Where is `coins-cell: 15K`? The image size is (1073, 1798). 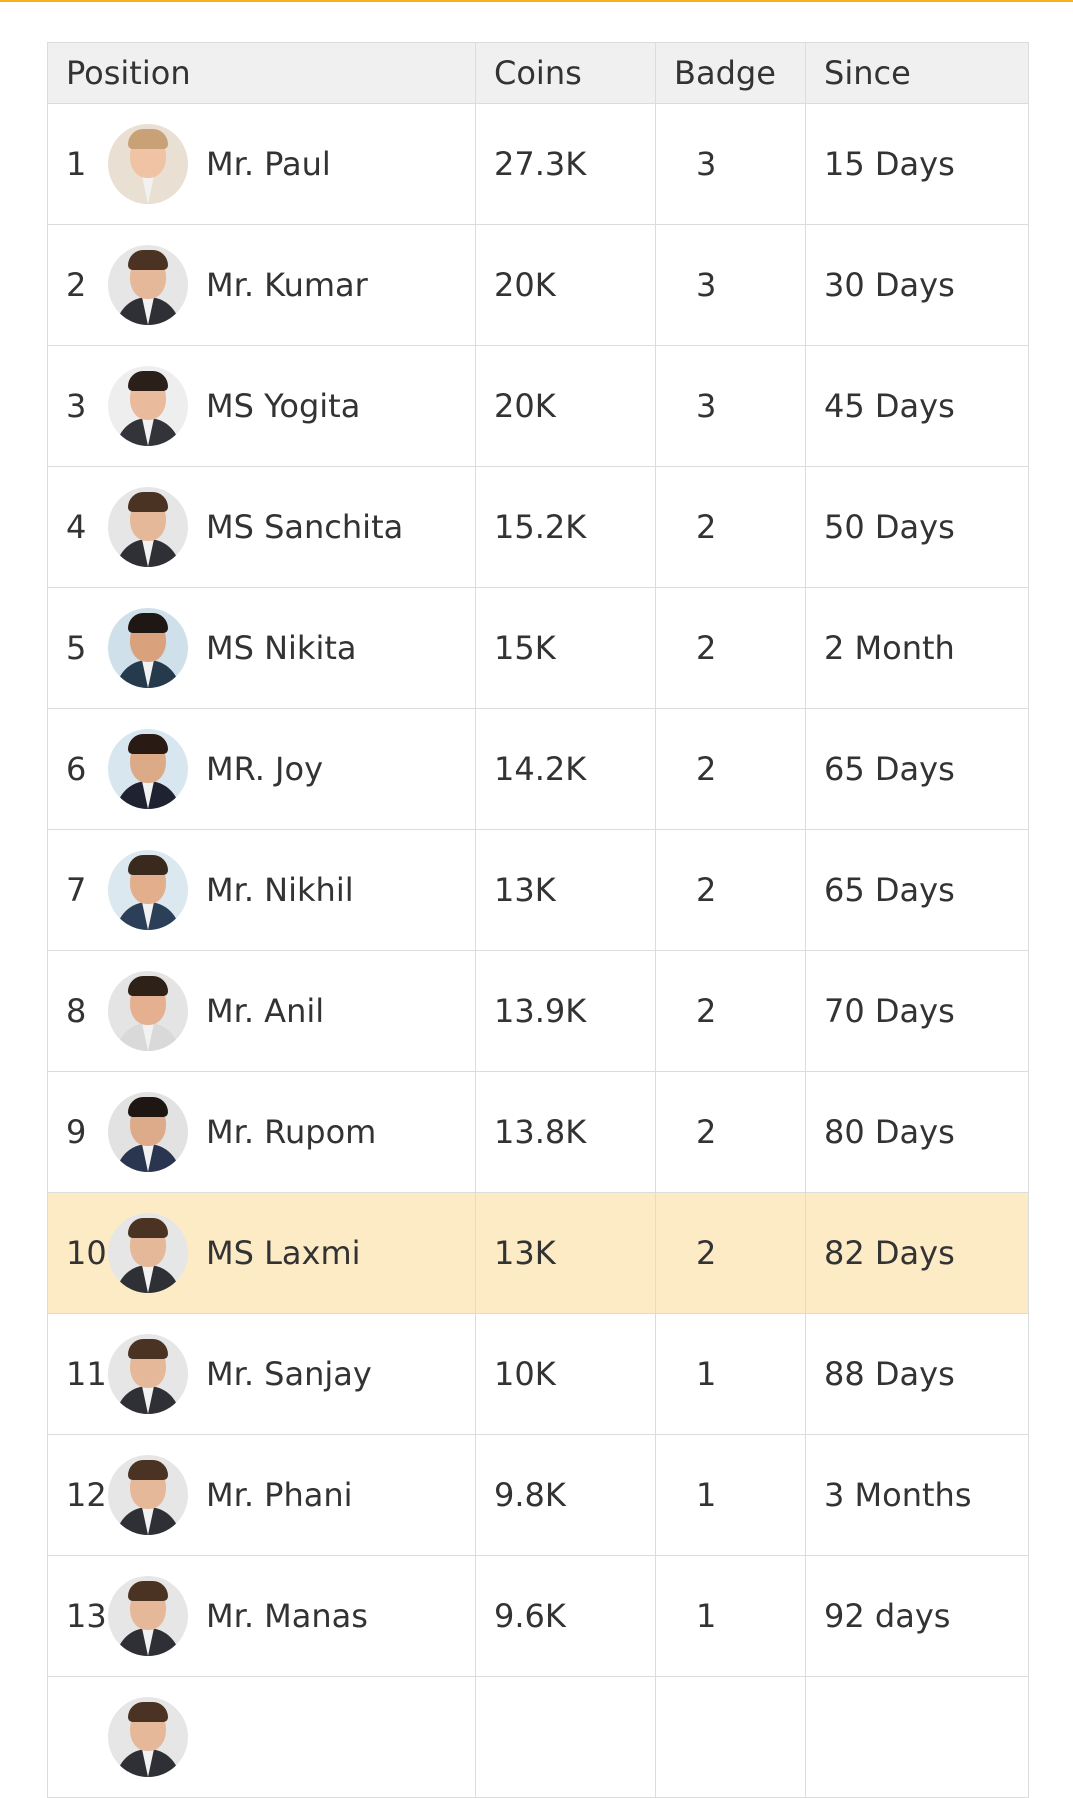 coins-cell: 15K is located at coordinates (565, 648).